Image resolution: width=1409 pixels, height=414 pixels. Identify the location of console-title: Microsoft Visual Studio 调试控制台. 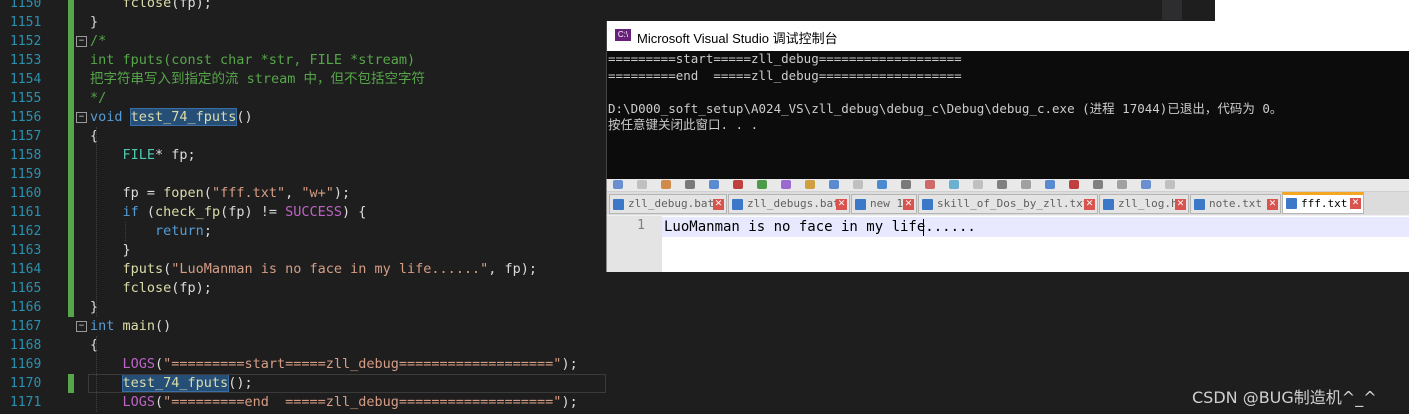
(737, 38).